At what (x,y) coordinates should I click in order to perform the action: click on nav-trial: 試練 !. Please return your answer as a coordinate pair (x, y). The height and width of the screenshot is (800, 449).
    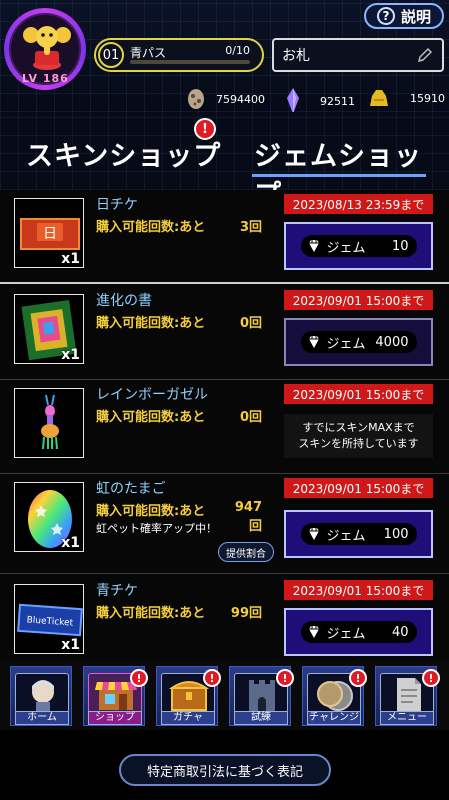
    Looking at the image, I should click on (261, 696).